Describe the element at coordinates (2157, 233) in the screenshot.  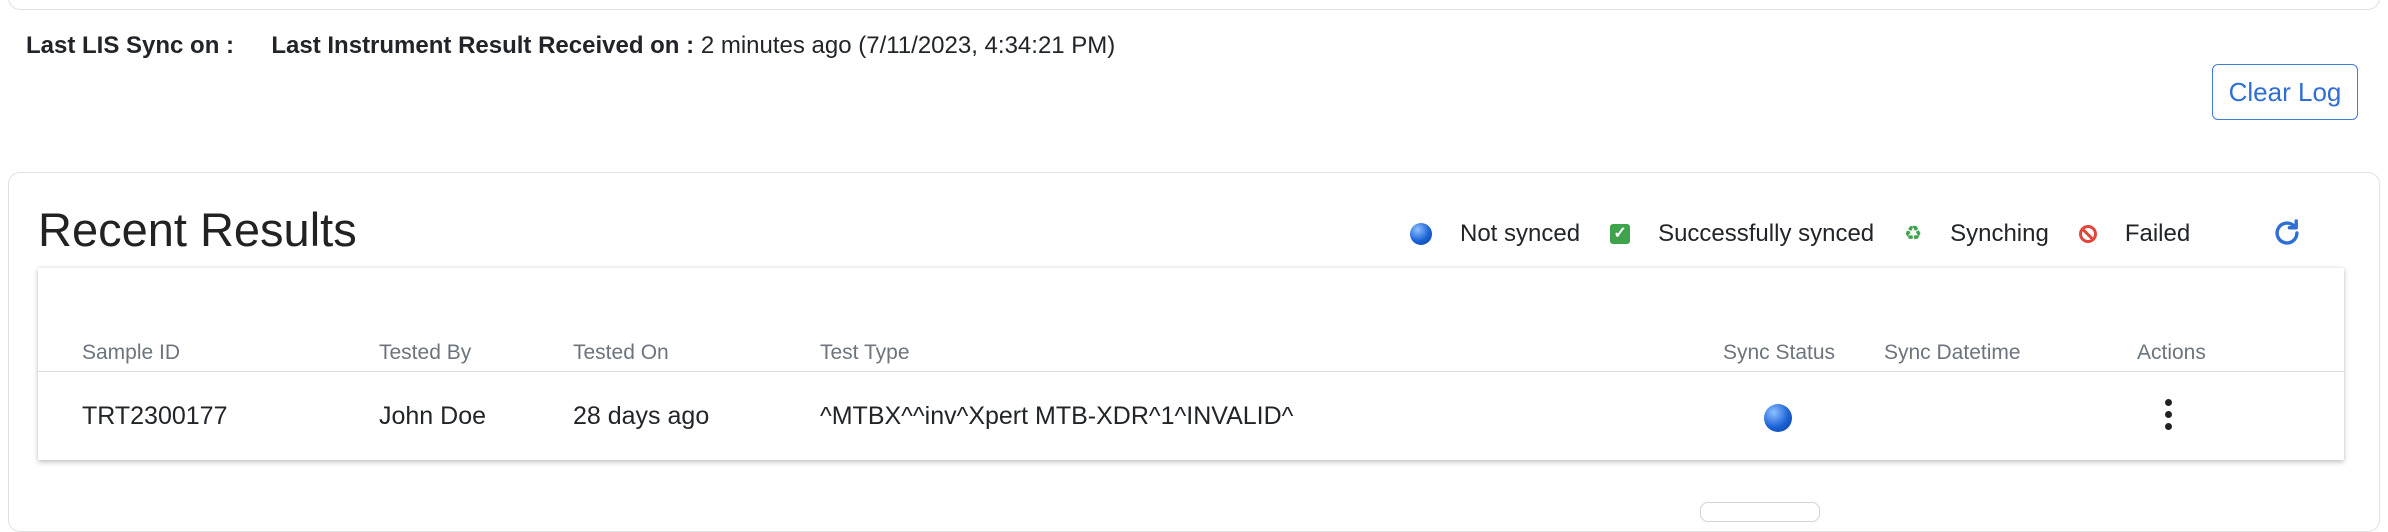
I see `legend-label: Failed` at that location.